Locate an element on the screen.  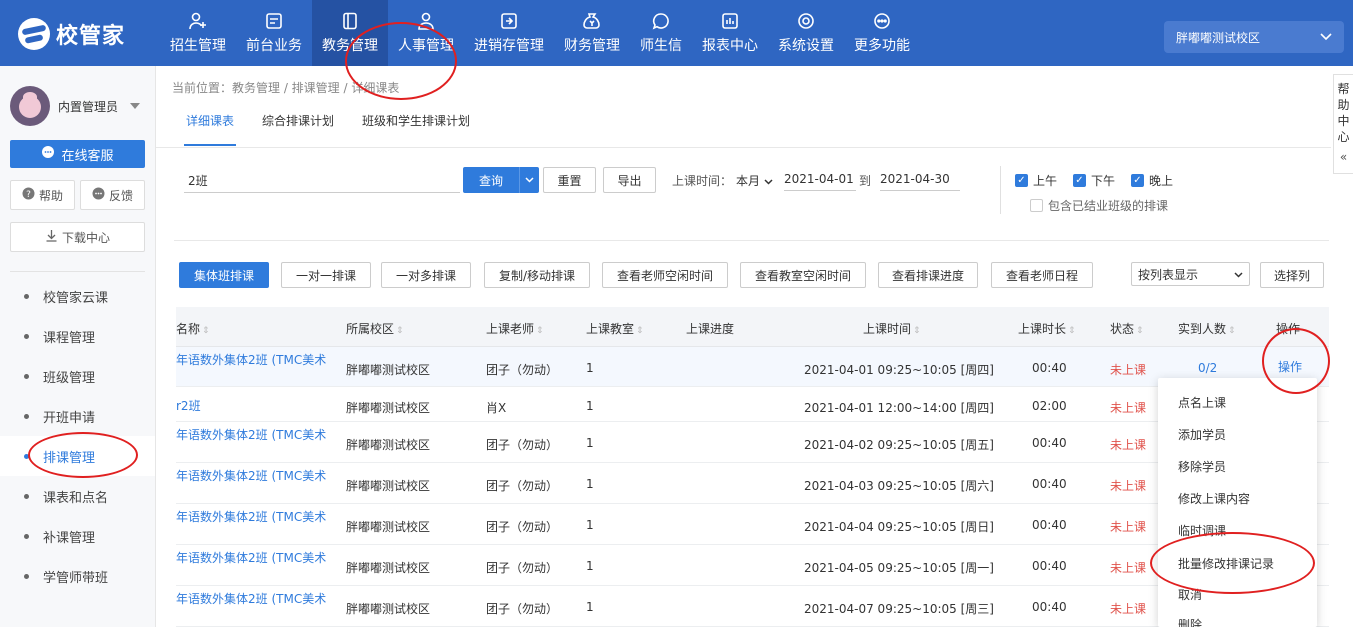
sidebar-item-open-class: 开班申请 is located at coordinates (77, 416).